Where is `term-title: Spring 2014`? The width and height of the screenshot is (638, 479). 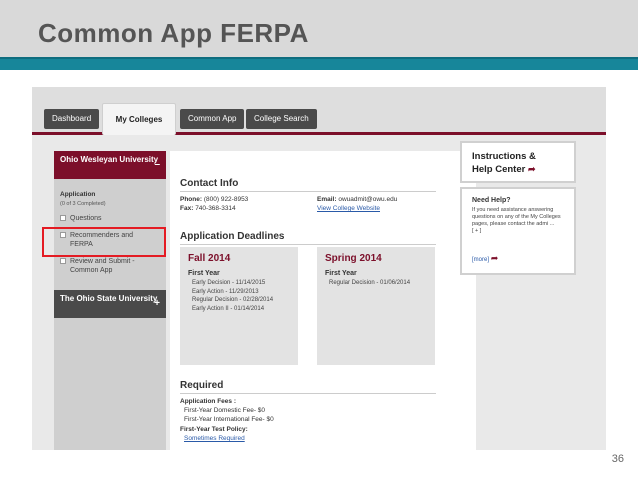 term-title: Spring 2014 is located at coordinates (353, 258).